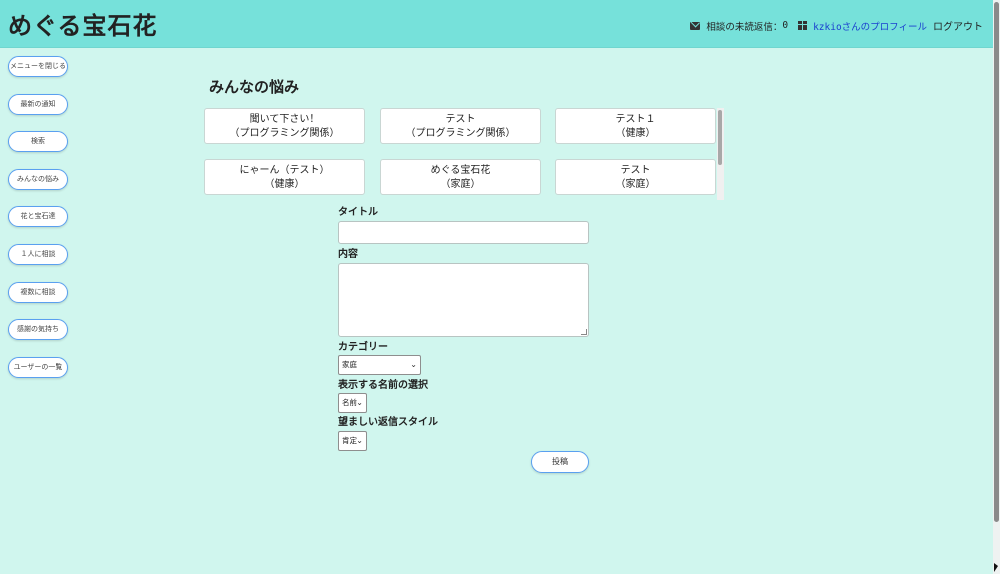 The image size is (1000, 574). What do you see at coordinates (388, 422) in the screenshot?
I see `reply-style-label: 望ましい返信スタイル` at bounding box center [388, 422].